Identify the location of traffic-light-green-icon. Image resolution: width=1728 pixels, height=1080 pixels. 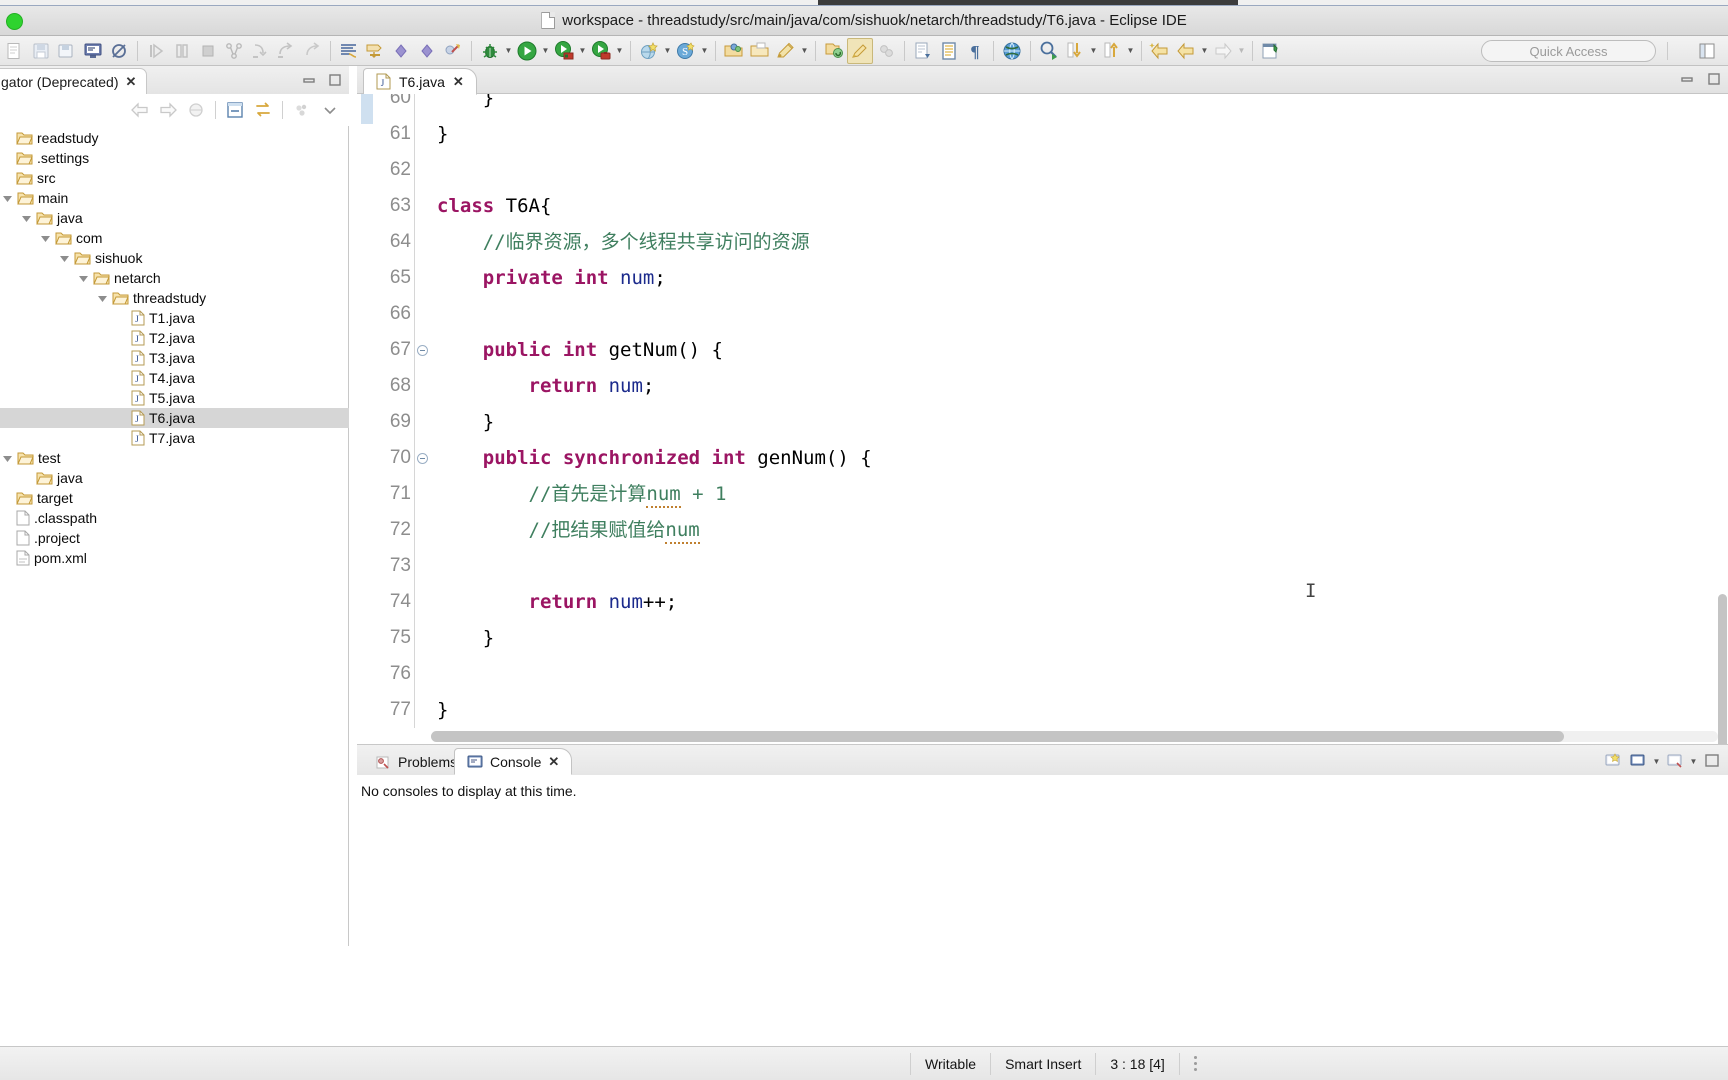
(14, 21).